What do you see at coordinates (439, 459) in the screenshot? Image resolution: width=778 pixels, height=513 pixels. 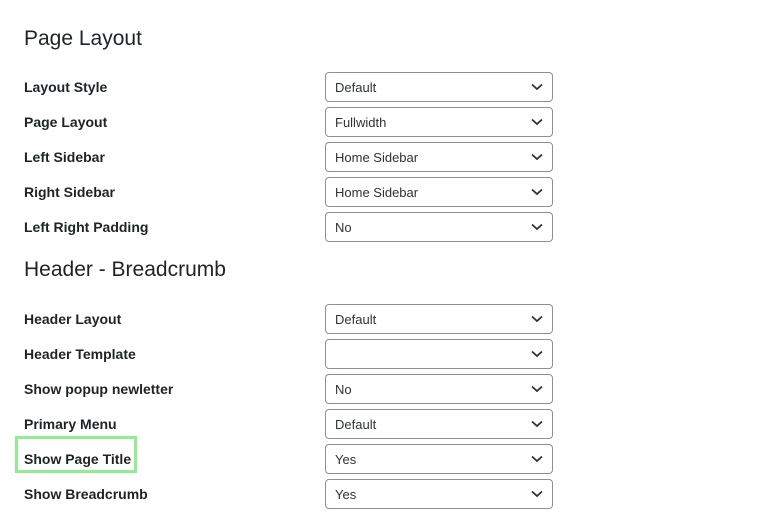 I see `show-page-title-select: Yes` at bounding box center [439, 459].